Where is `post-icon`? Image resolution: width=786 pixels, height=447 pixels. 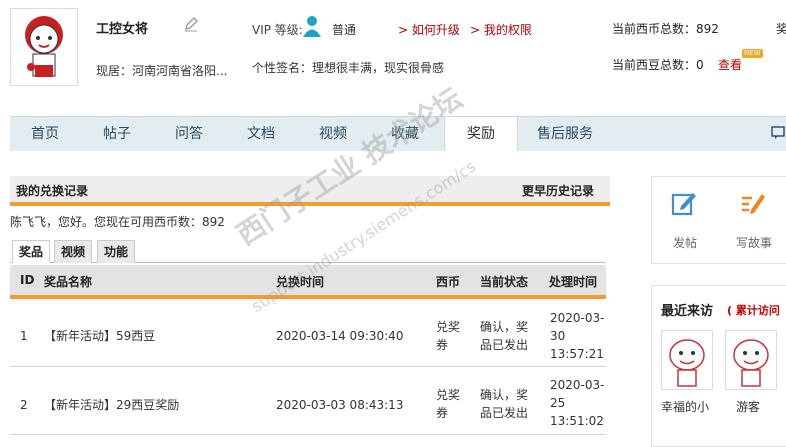 post-icon is located at coordinates (684, 203).